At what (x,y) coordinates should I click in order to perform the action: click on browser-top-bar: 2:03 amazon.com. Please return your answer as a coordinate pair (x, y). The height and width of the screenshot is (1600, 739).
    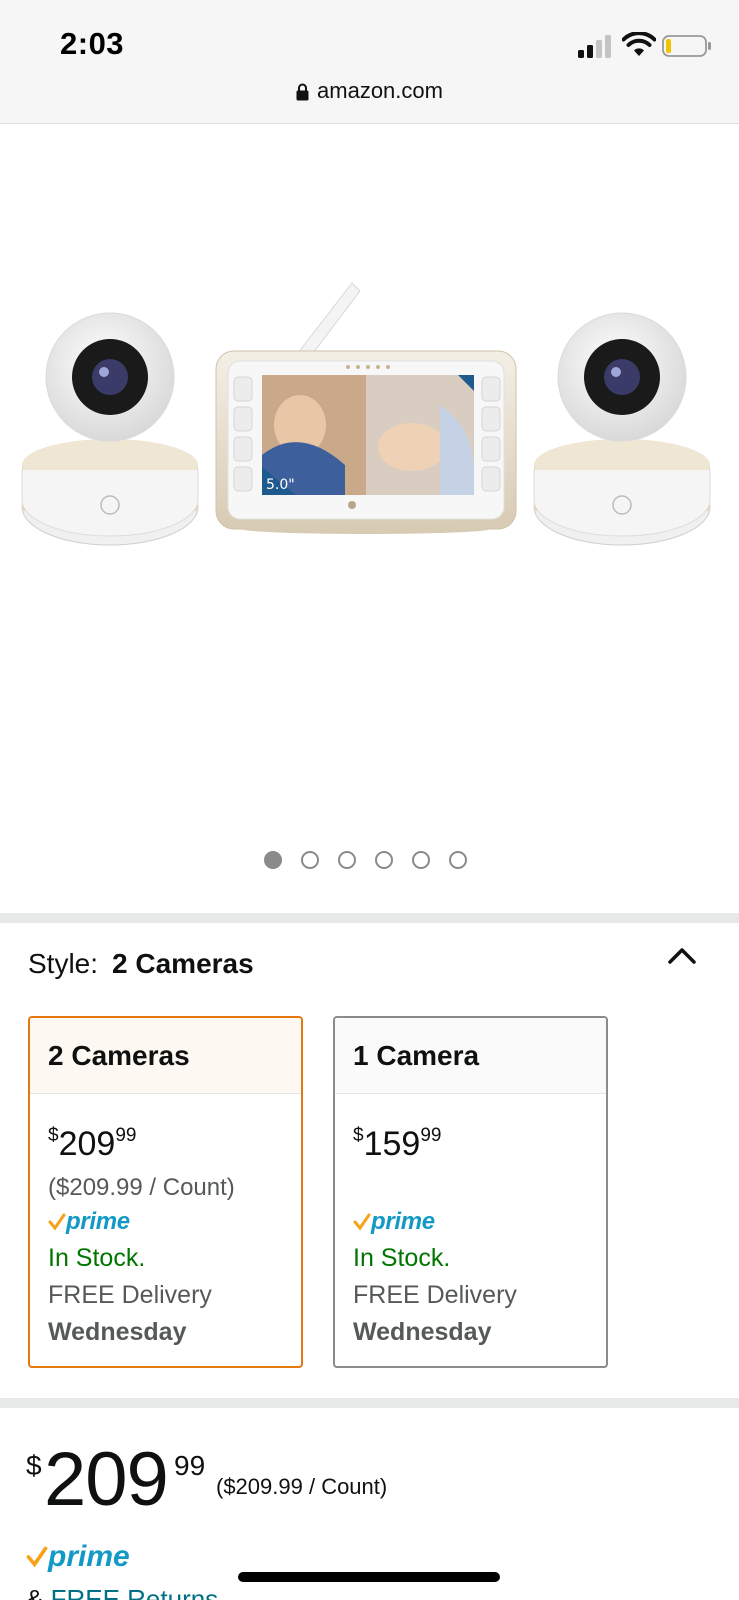
    Looking at the image, I should click on (369, 62).